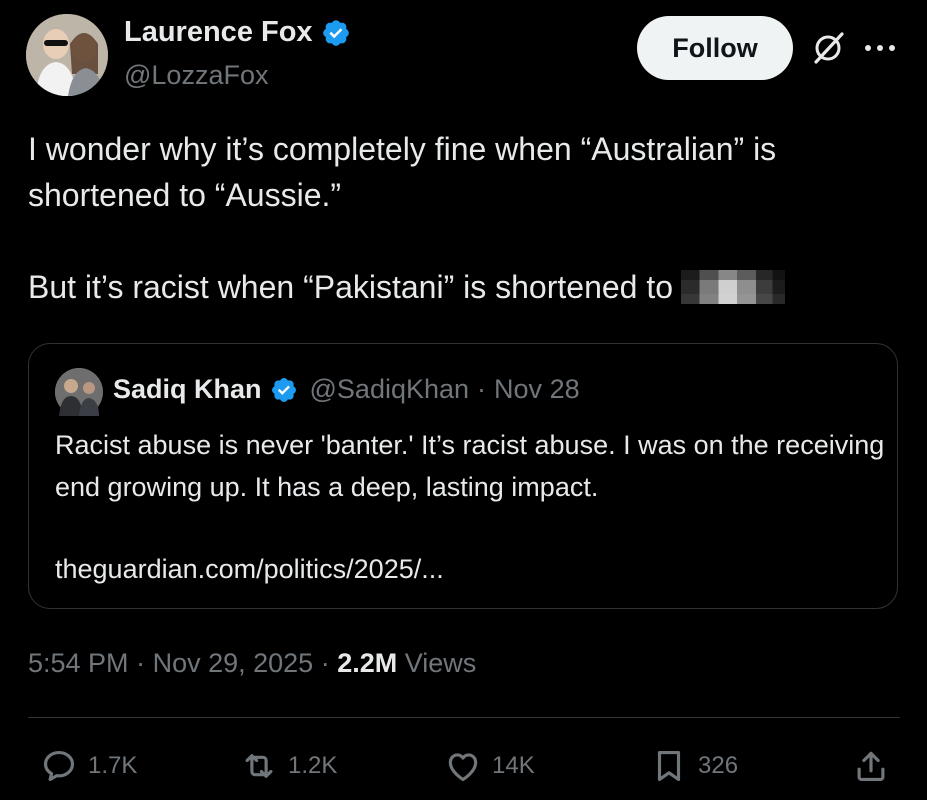 This screenshot has height=800, width=927. What do you see at coordinates (464, 717) in the screenshot?
I see `divider` at bounding box center [464, 717].